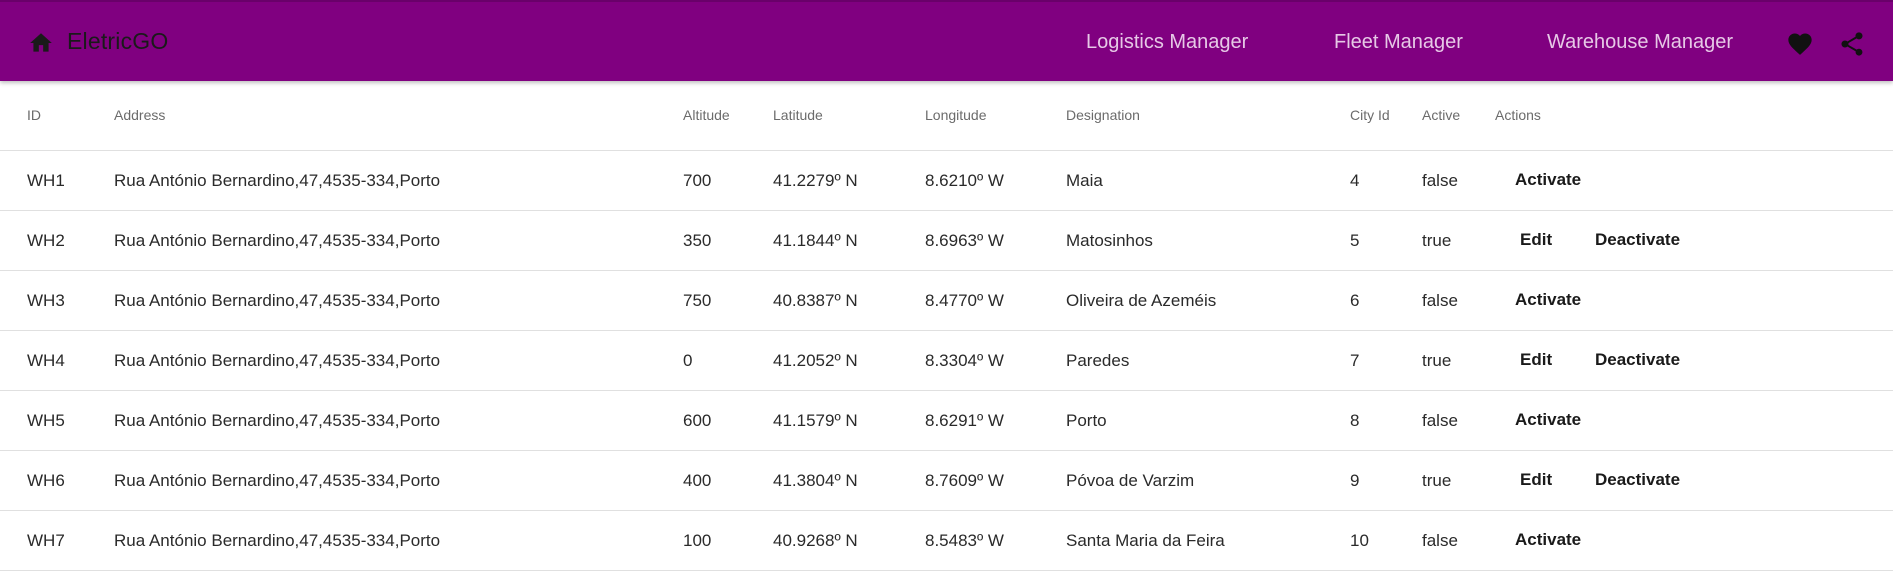 The height and width of the screenshot is (571, 1893). What do you see at coordinates (1398, 42) in the screenshot?
I see `nav-fleet-manager: Fleet Manager` at bounding box center [1398, 42].